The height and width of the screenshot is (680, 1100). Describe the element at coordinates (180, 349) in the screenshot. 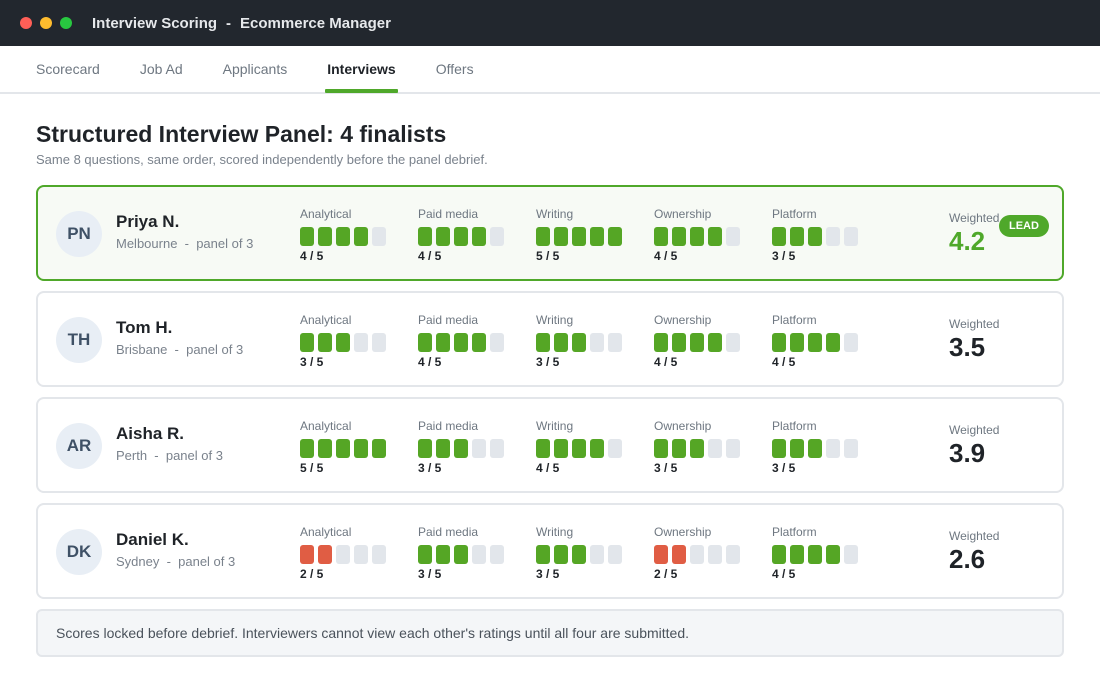

I see `candidate-location: Brisbane - panel of 3` at that location.